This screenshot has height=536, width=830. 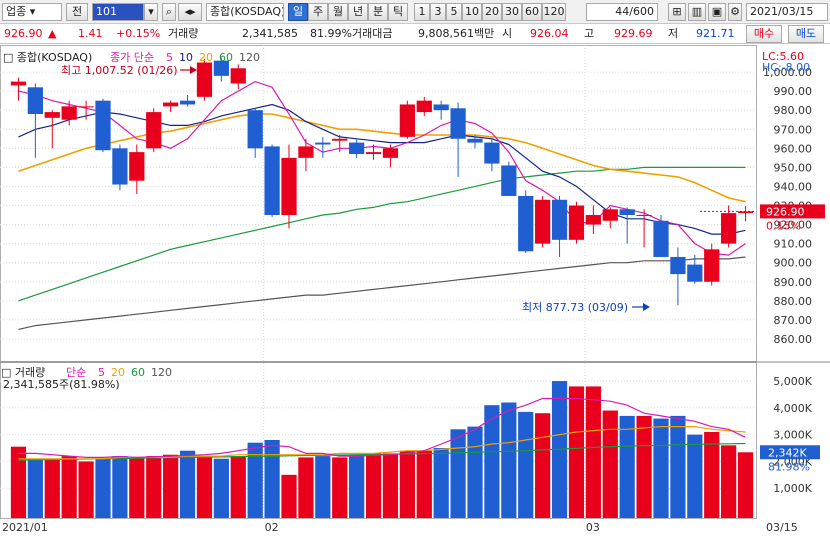 What do you see at coordinates (47, 57) in the screenshot?
I see `price-legend-title: □ 종합(KOSDAQ)` at bounding box center [47, 57].